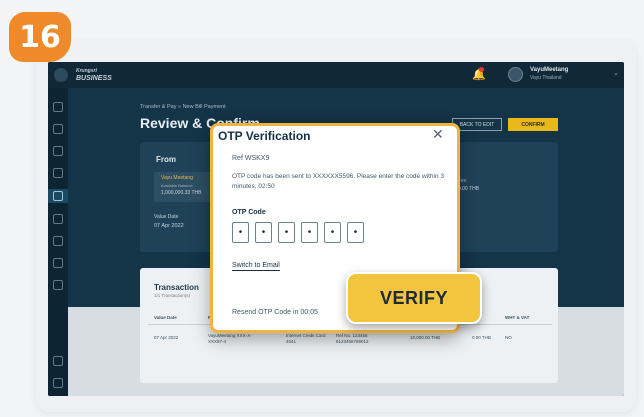 The width and height of the screenshot is (644, 417). Describe the element at coordinates (275, 312) in the screenshot. I see `resend-otp-text: Resend OTP Code in 00:05` at that location.